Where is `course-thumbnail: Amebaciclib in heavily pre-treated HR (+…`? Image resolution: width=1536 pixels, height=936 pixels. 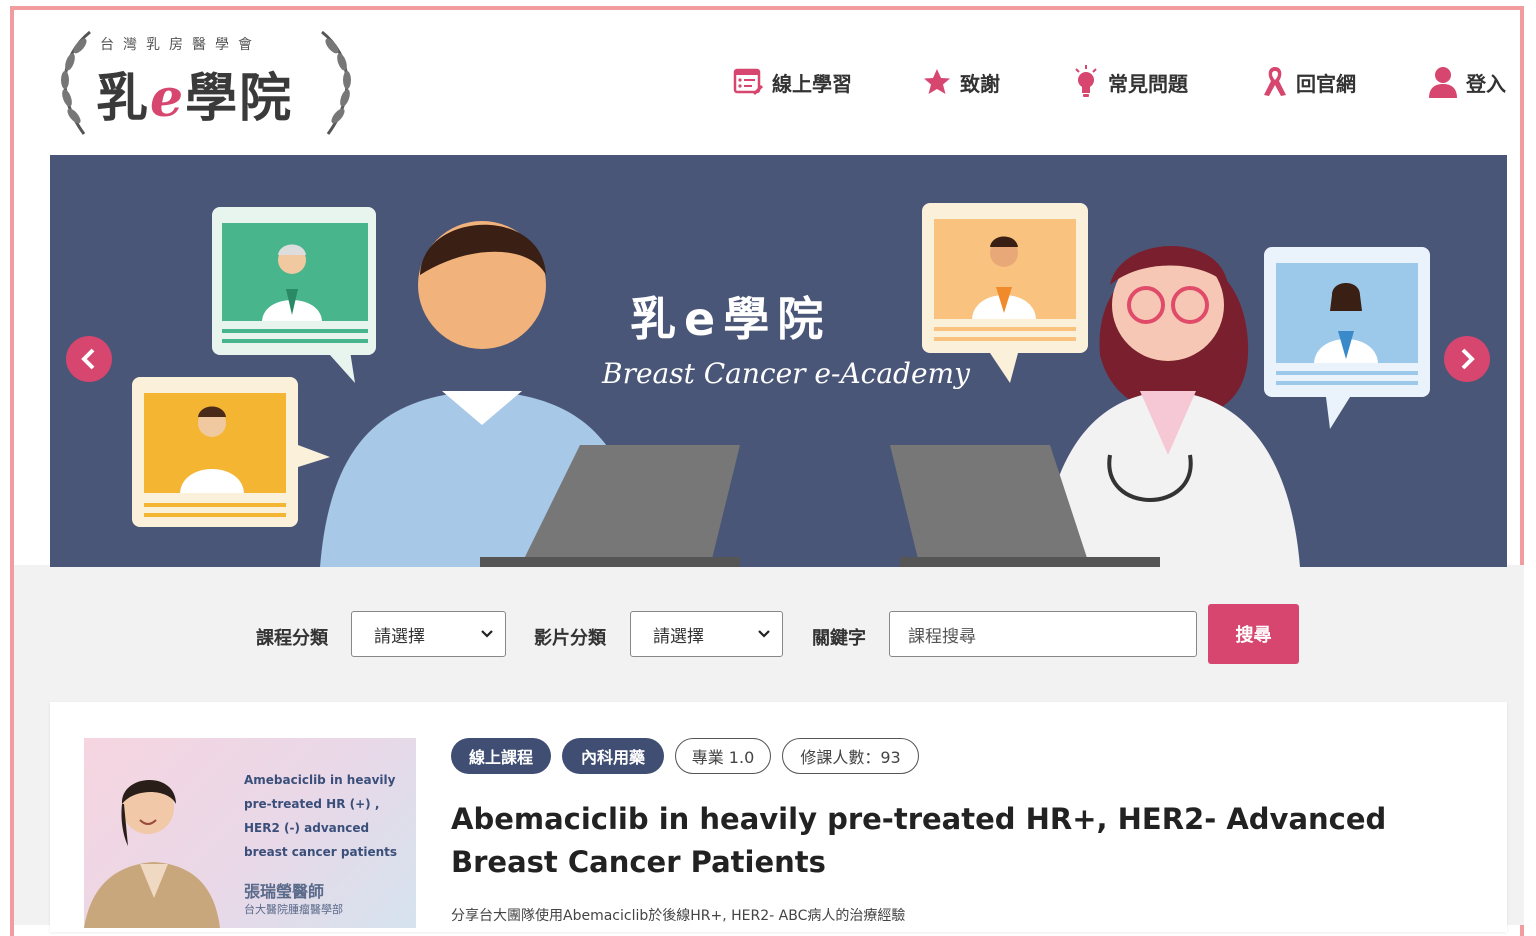
course-thumbnail: Amebaciclib in heavily pre-treated HR (+… is located at coordinates (250, 833).